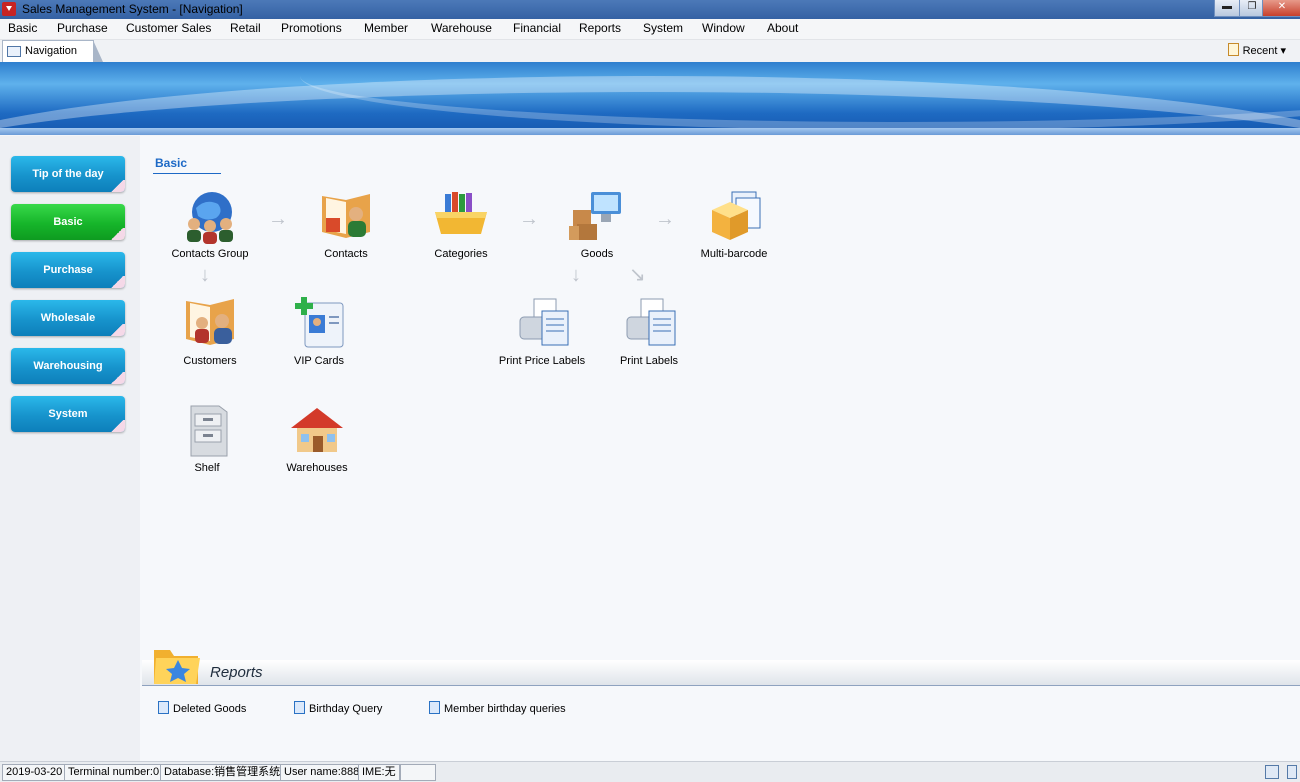  I want to click on app-icon, so click(9, 9).